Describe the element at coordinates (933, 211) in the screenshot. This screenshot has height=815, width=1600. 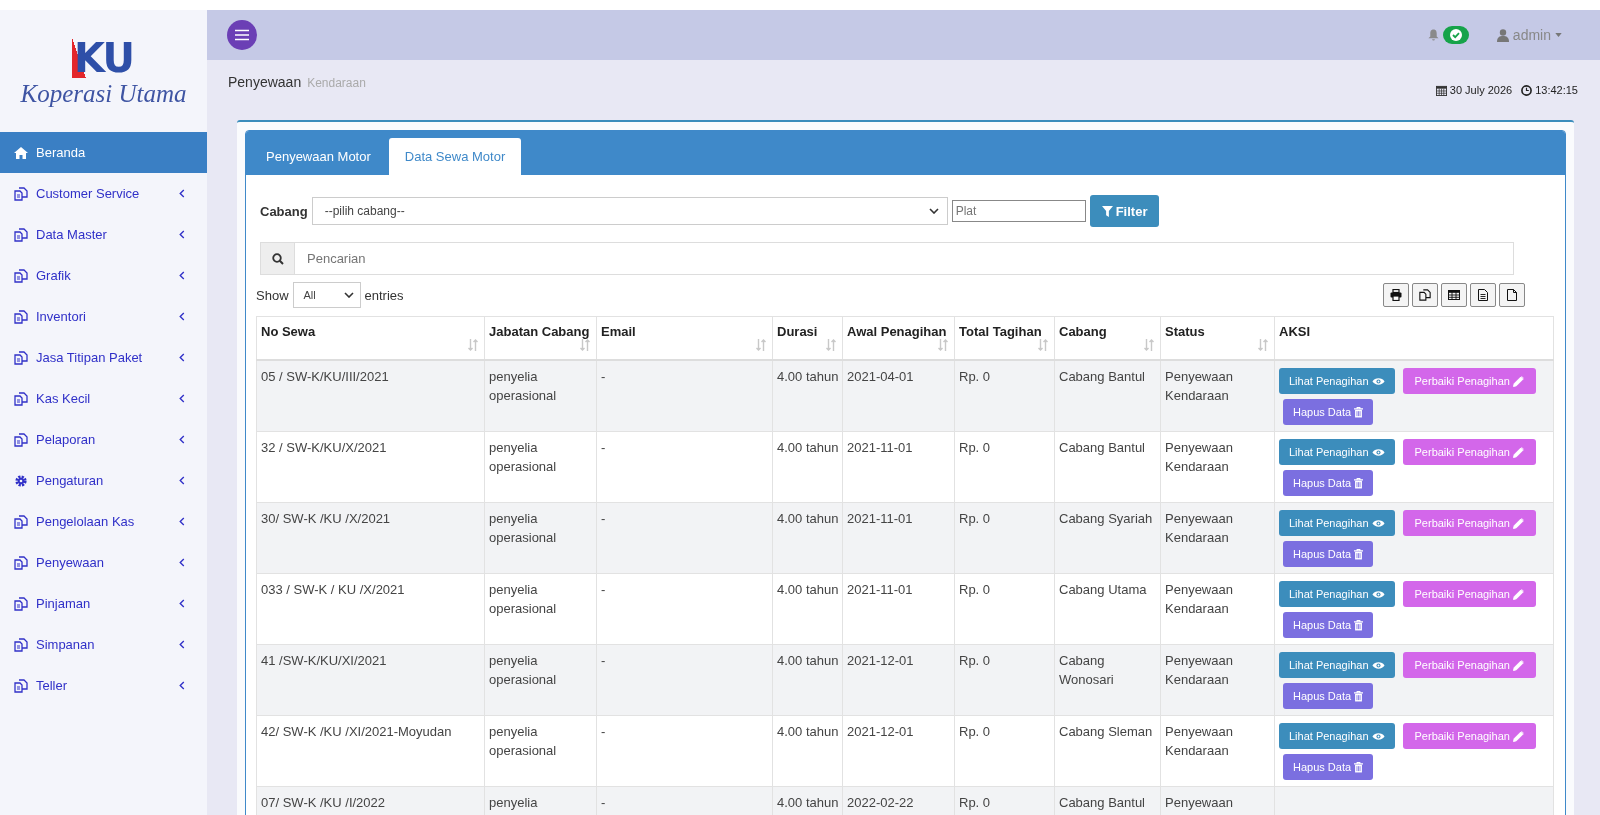
I see `chevron-down-icon` at that location.